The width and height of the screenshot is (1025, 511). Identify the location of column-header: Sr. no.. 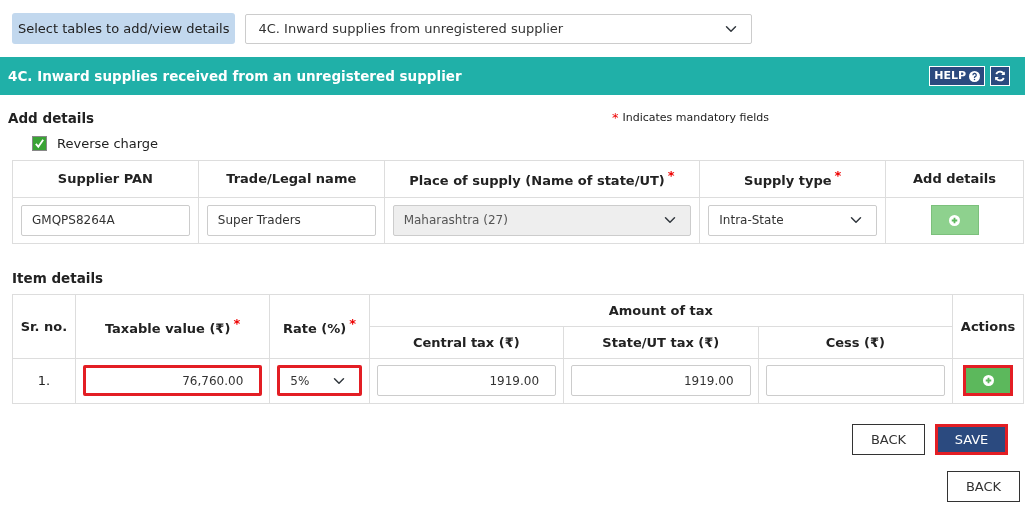
(44, 326).